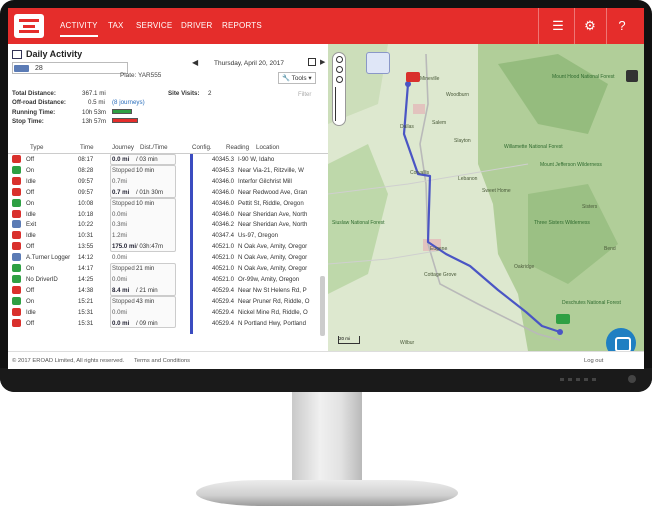 The height and width of the screenshot is (512, 652). What do you see at coordinates (86, 203) in the screenshot?
I see `row-time: 10:08` at bounding box center [86, 203].